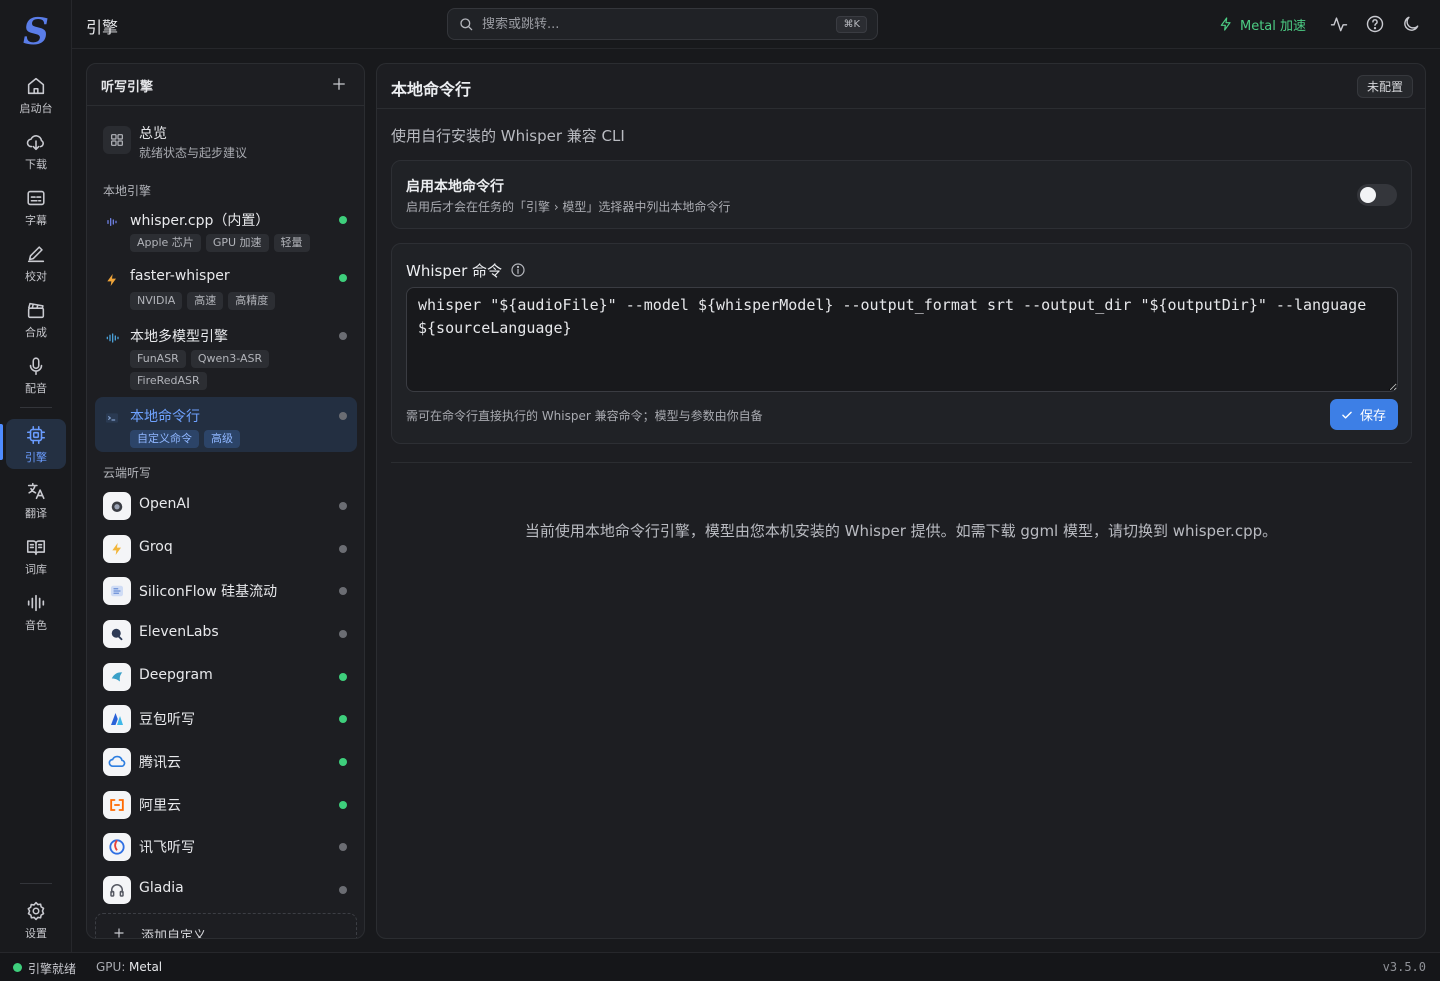 This screenshot has width=1440, height=981. I want to click on cloud-item-doubao: 豆包听写, so click(226, 719).